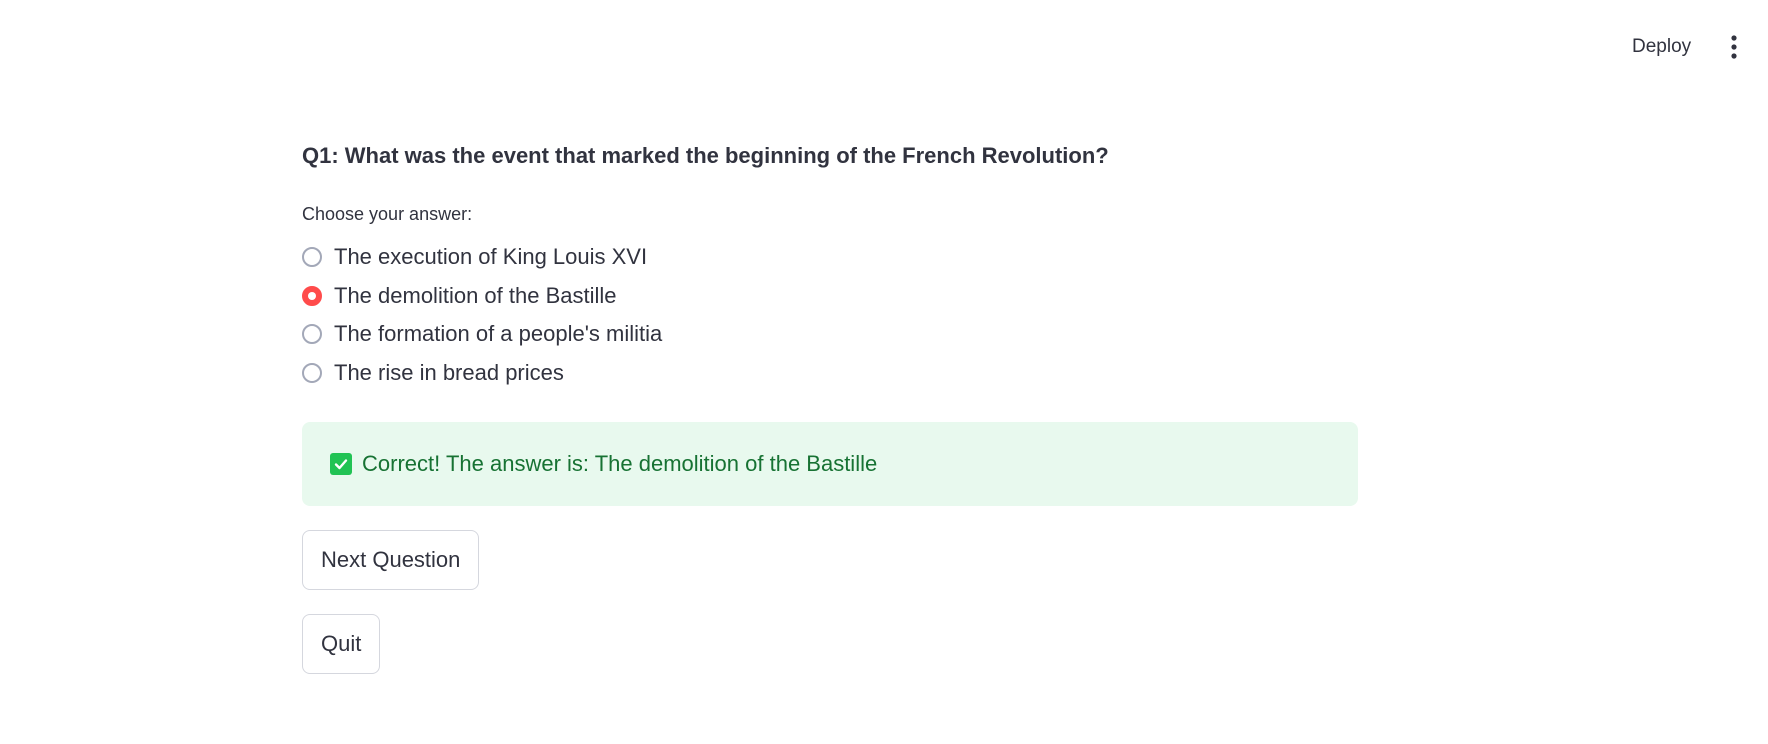  I want to click on radio-option-label: The demolition of the Bastille, so click(475, 295).